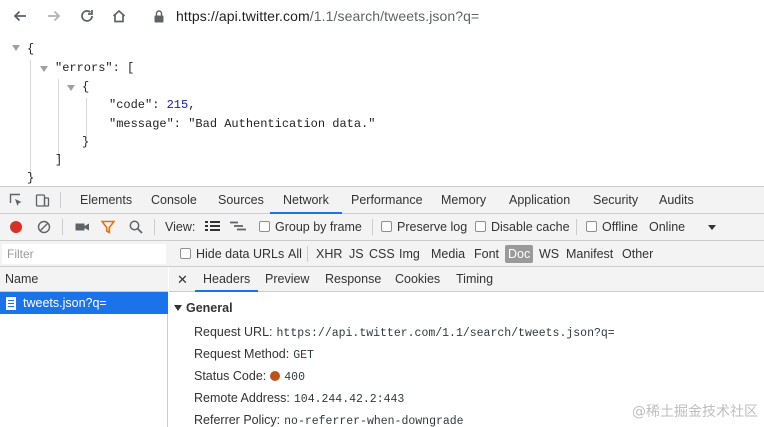 The width and height of the screenshot is (764, 427). I want to click on status-code-label: Status Code:, so click(230, 376).